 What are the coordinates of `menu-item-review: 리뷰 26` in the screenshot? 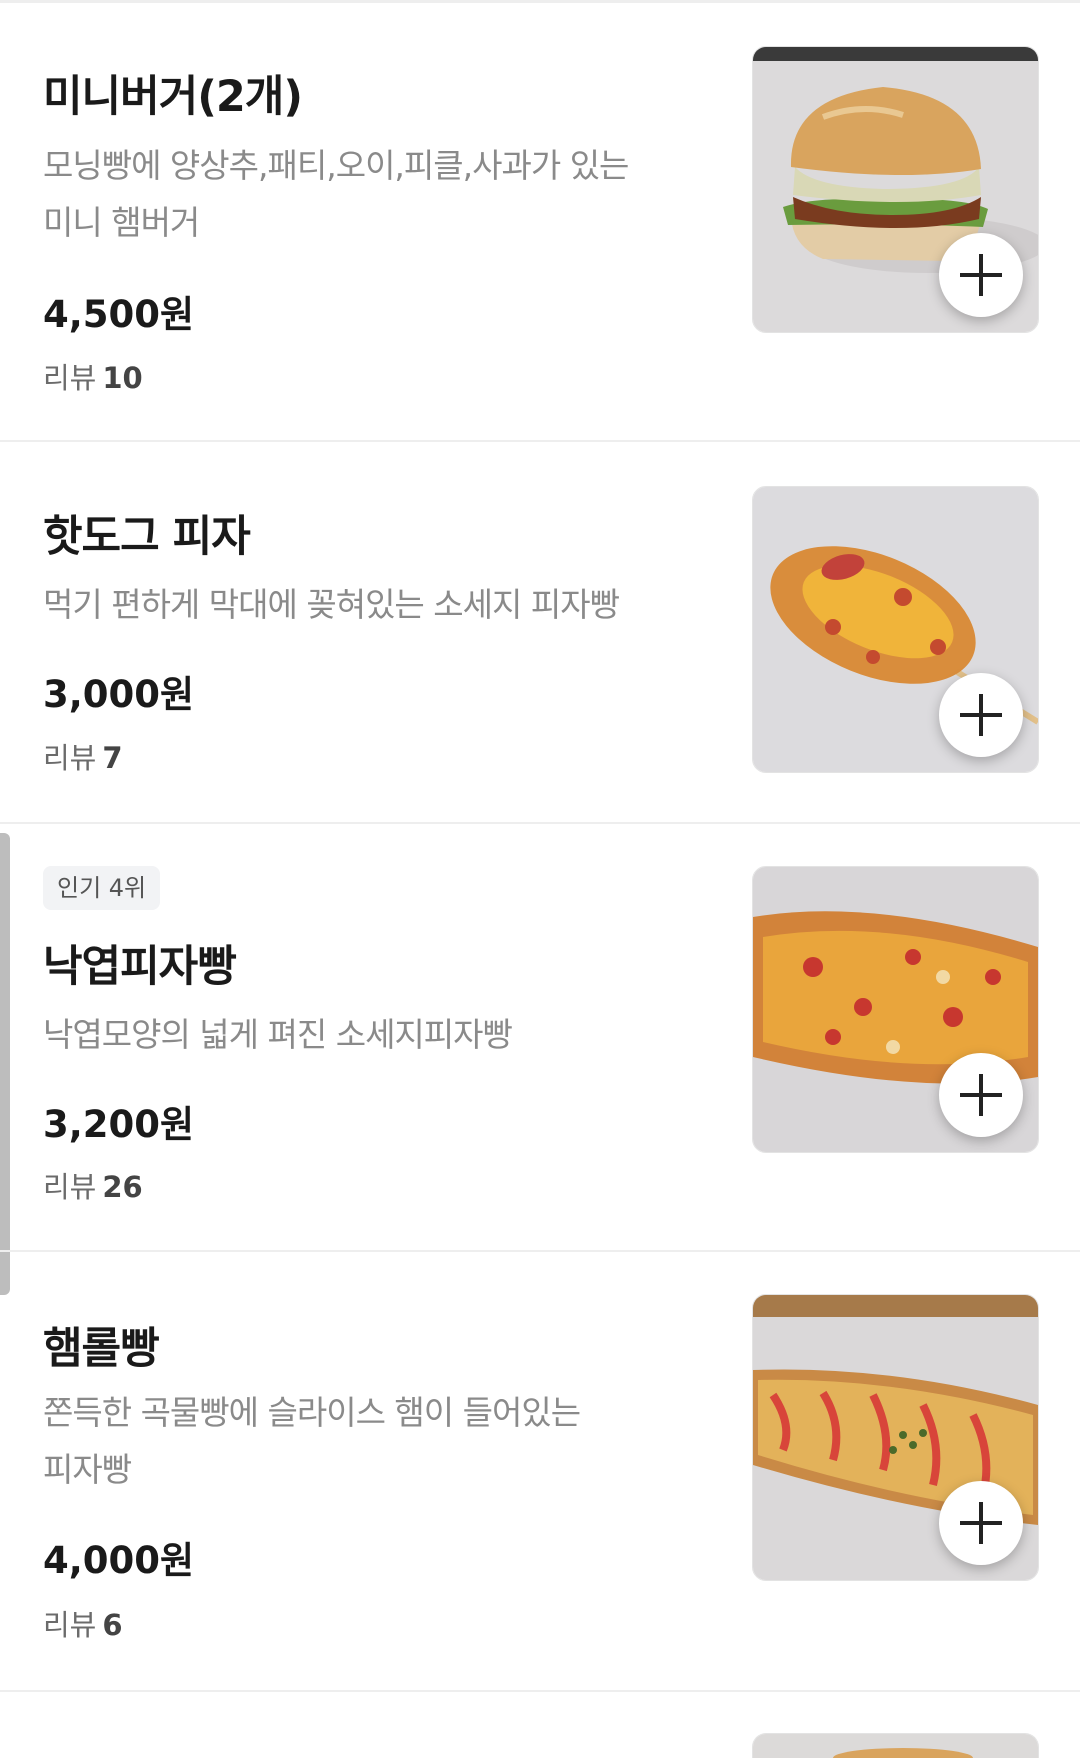 It's located at (93, 1185).